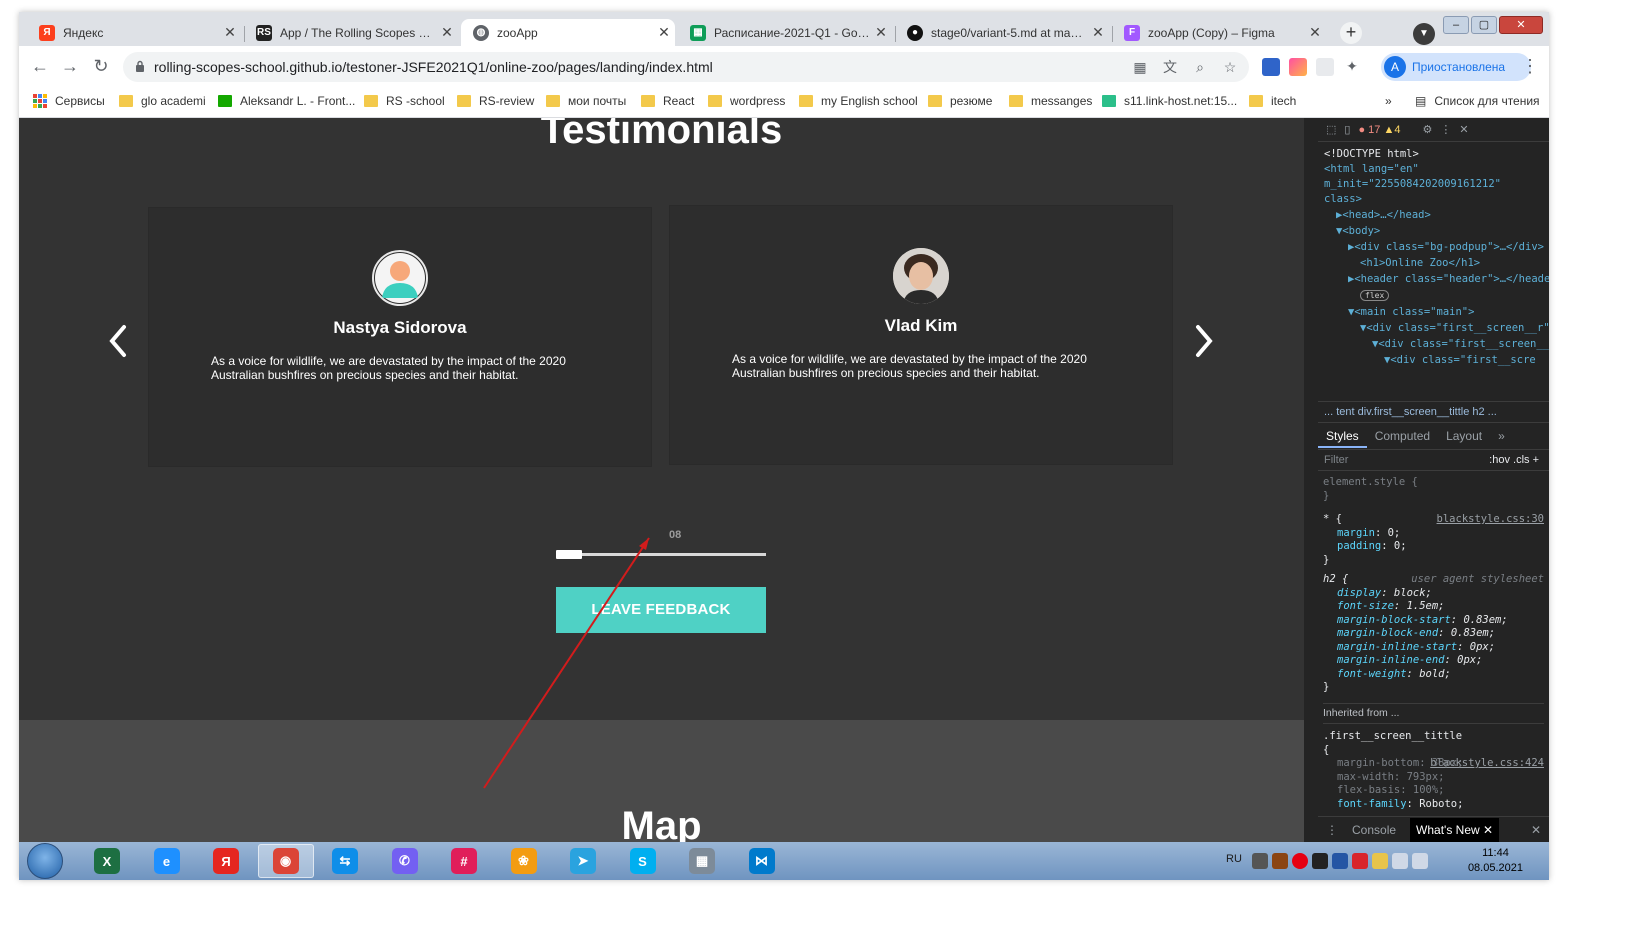 This screenshot has height=940, width=1640. I want to click on tab-whats-new: What's New ✕, so click(1455, 829).